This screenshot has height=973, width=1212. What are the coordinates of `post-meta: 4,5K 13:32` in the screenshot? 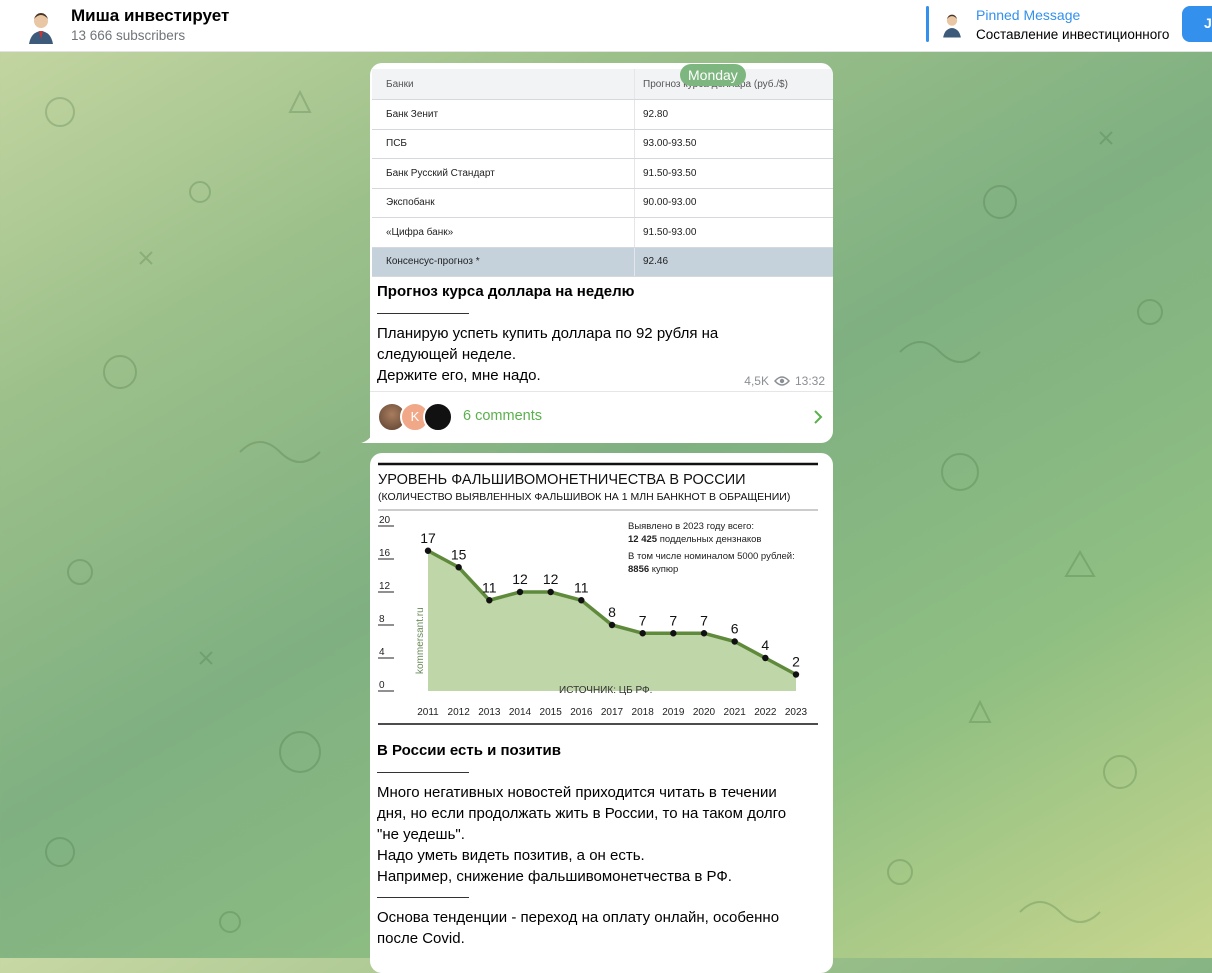 It's located at (784, 381).